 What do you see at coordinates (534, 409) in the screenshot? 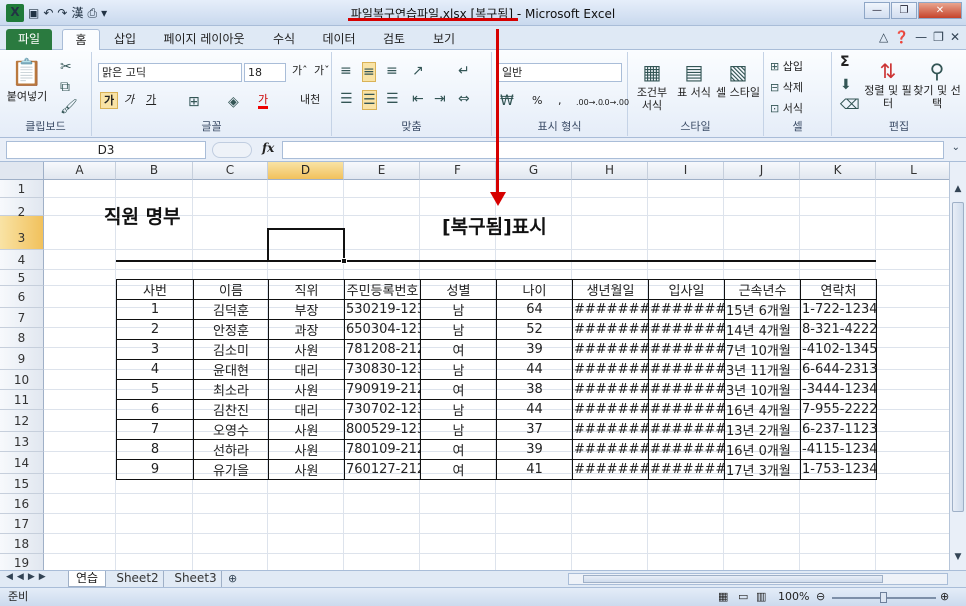
I see `table-cell: 44` at bounding box center [534, 409].